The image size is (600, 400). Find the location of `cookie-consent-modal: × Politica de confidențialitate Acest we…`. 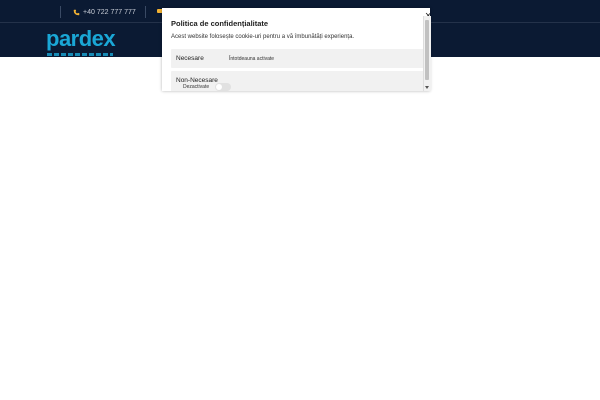

cookie-consent-modal: × Politica de confidențialitate Acest we… is located at coordinates (296, 49).